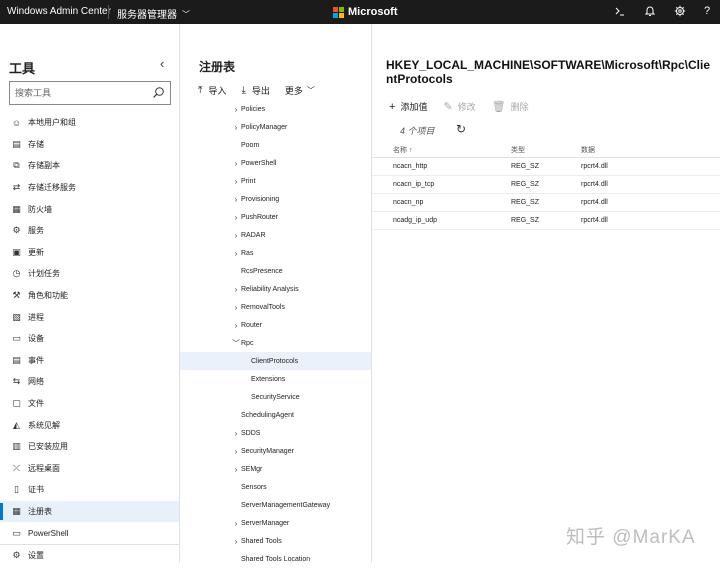 The image size is (720, 568). I want to click on column-type: 类型, so click(546, 150).